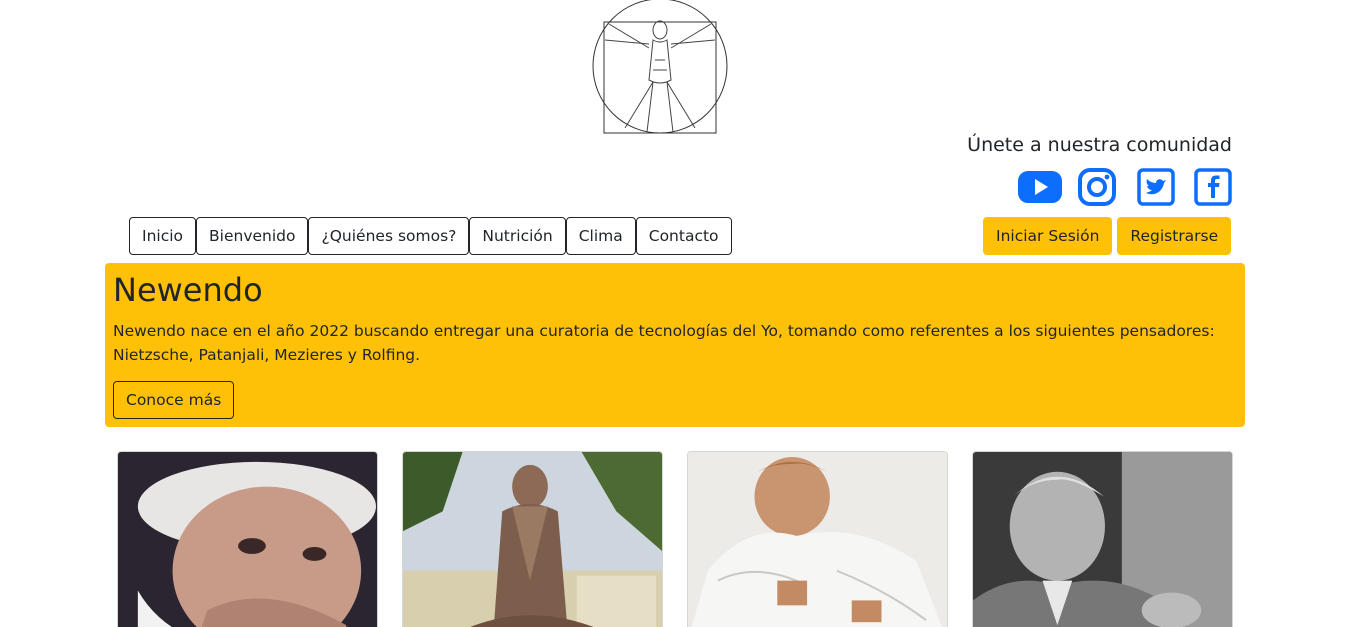  Describe the element at coordinates (1097, 187) in the screenshot. I see `instagram-icon` at that location.